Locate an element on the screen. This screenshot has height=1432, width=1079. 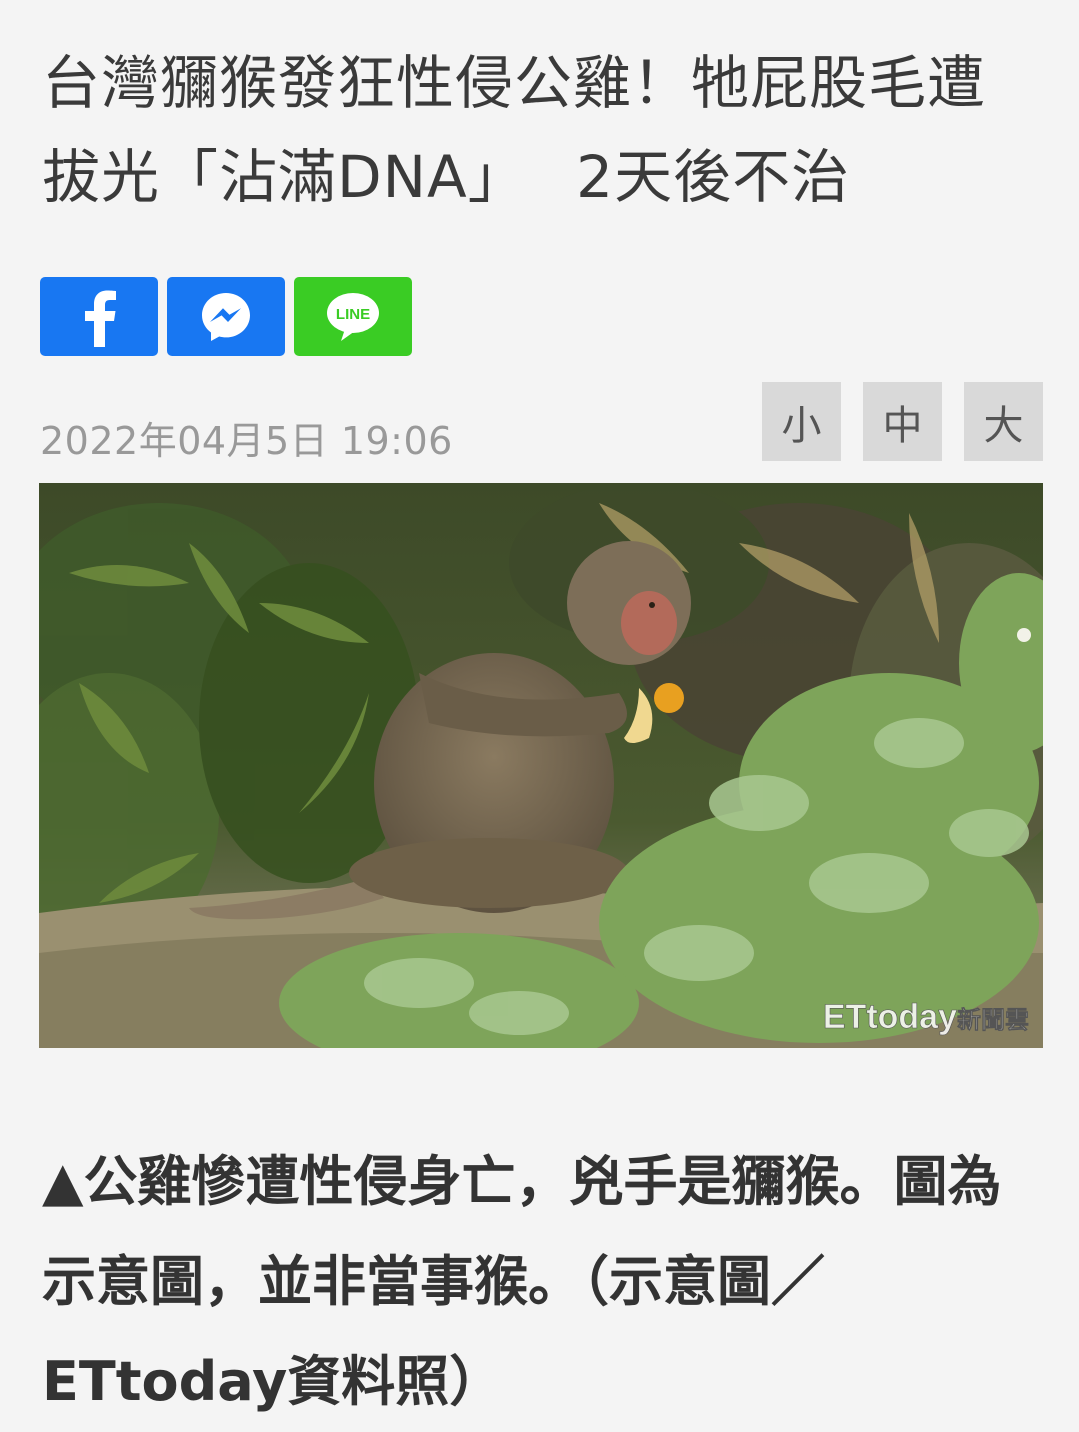
messenger-icon is located at coordinates (226, 316).